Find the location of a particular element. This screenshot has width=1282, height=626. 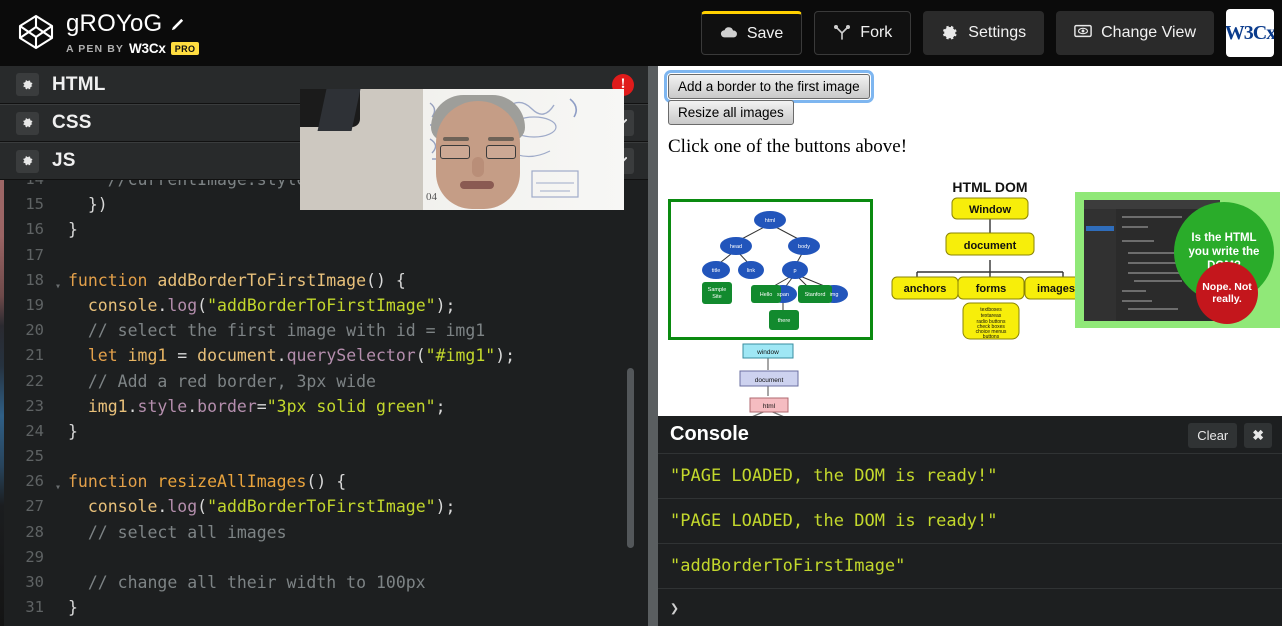

preview-paragraph: Click one of the buttons above! is located at coordinates (788, 146).